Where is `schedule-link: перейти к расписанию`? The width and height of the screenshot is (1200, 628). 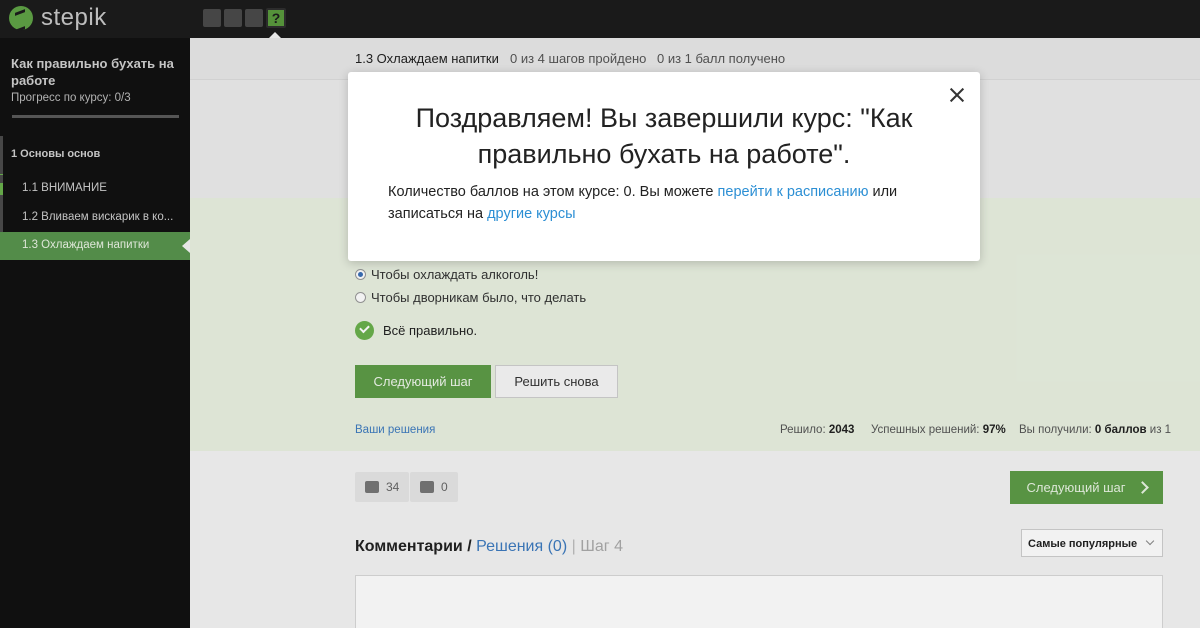 schedule-link: перейти к расписанию is located at coordinates (793, 192).